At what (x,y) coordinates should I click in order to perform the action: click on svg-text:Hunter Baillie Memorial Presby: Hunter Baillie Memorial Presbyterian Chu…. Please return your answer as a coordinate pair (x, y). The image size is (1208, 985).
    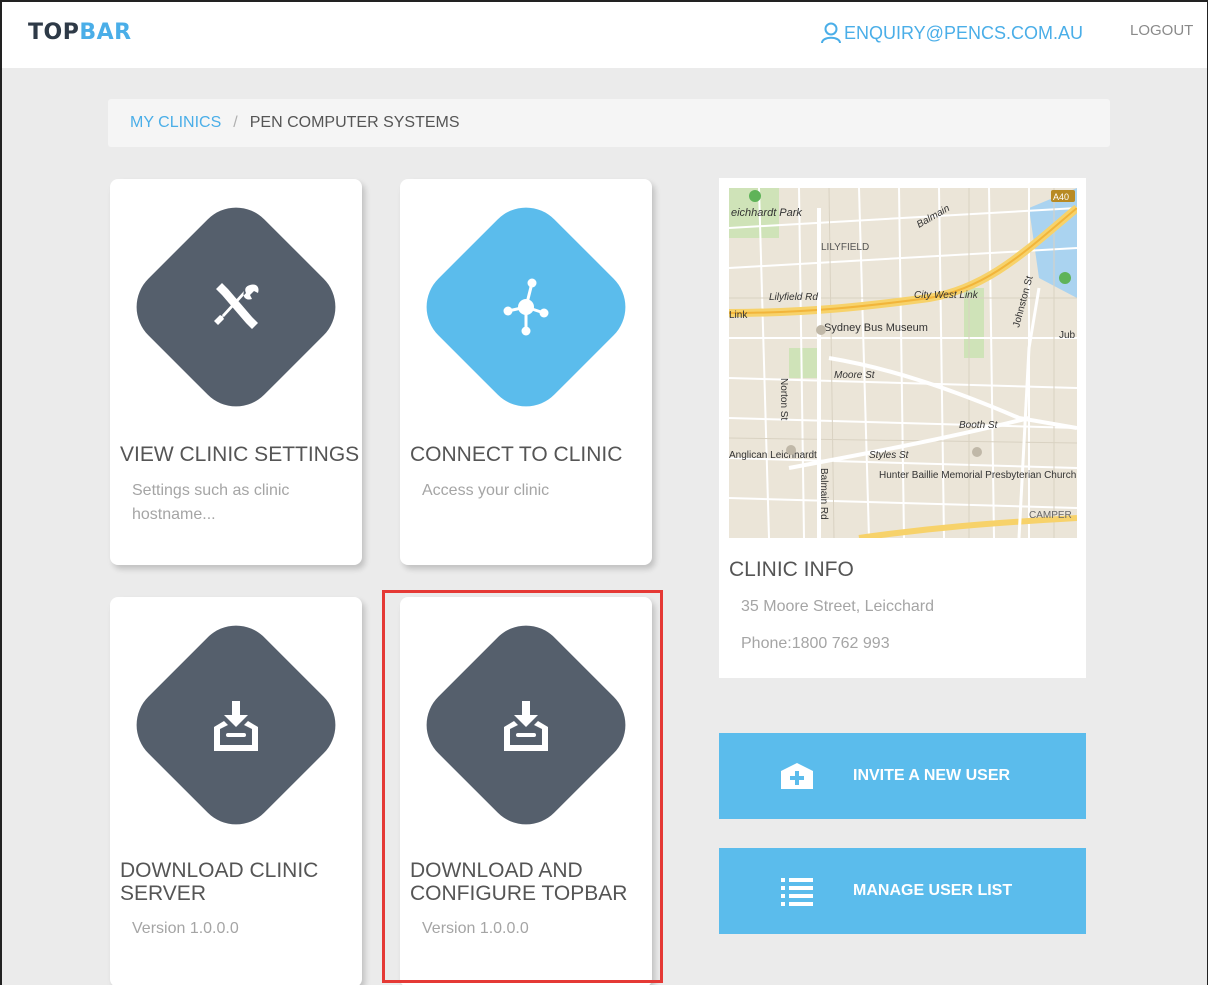
    Looking at the image, I should click on (978, 475).